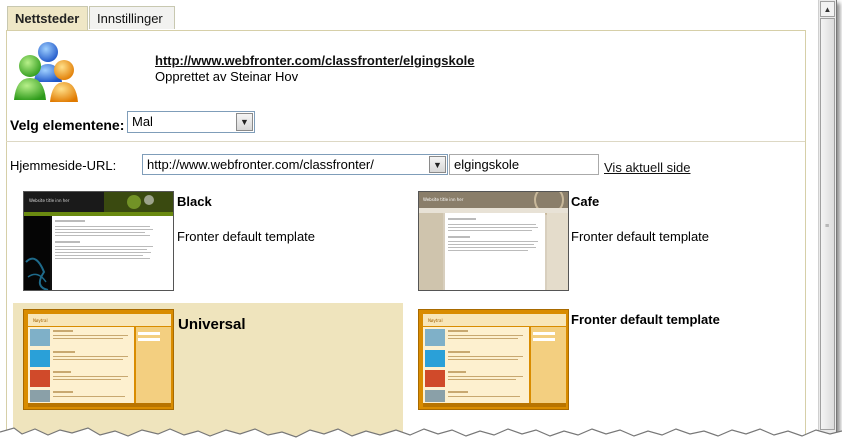 The height and width of the screenshot is (444, 842). I want to click on universal-preview-image: Nøytral, so click(98, 359).